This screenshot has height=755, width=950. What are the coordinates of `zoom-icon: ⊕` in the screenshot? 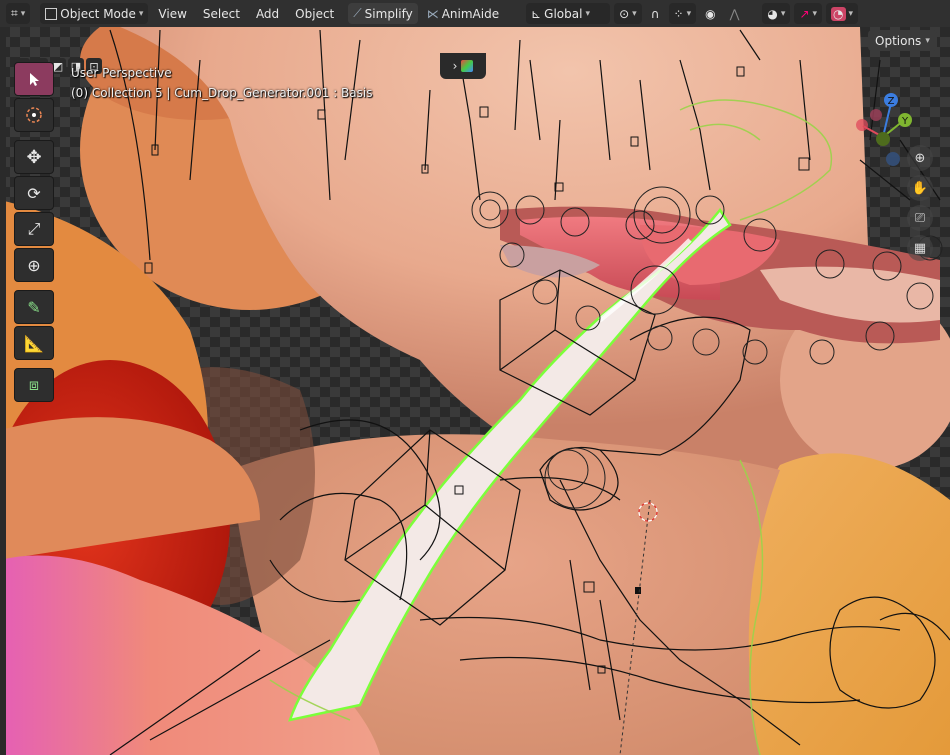 It's located at (920, 158).